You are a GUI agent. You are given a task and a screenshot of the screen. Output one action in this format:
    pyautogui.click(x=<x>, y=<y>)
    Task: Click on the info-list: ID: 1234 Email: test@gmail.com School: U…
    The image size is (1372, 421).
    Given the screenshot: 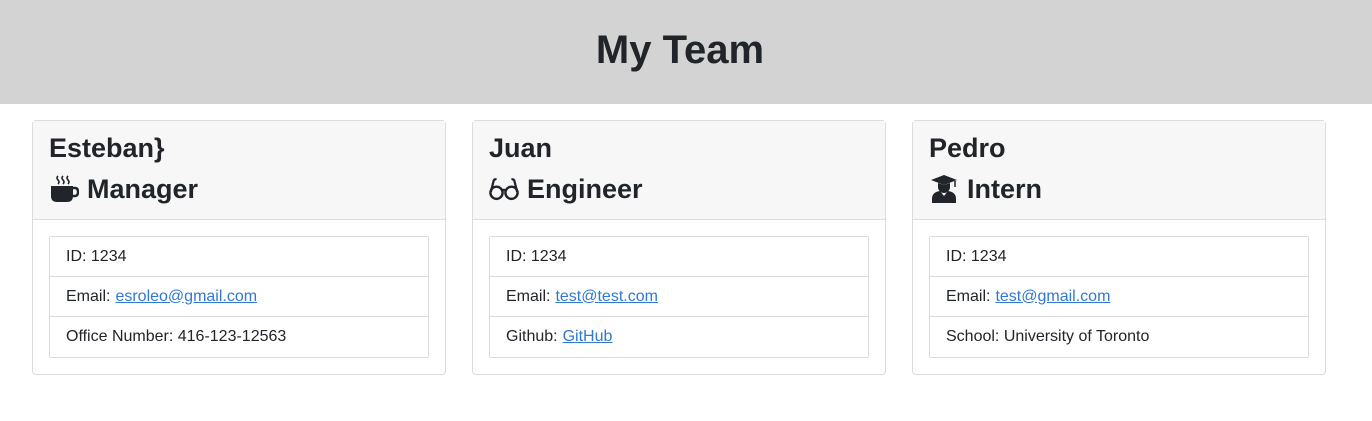 What is the action you would take?
    pyautogui.click(x=1119, y=297)
    